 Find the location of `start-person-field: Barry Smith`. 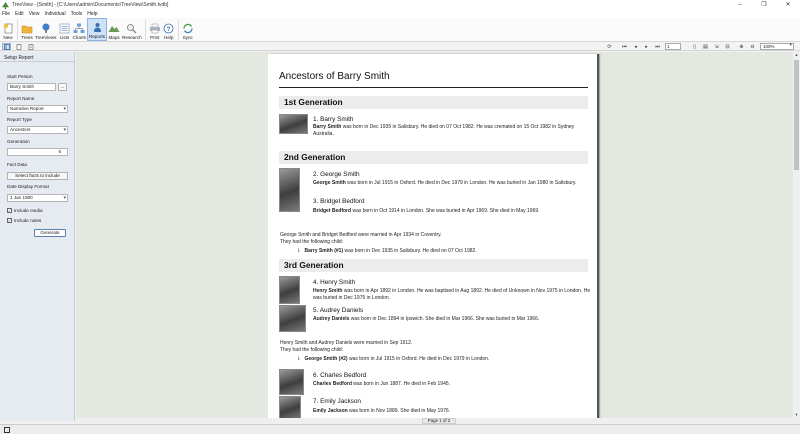

start-person-field: Barry Smith is located at coordinates (31, 87).